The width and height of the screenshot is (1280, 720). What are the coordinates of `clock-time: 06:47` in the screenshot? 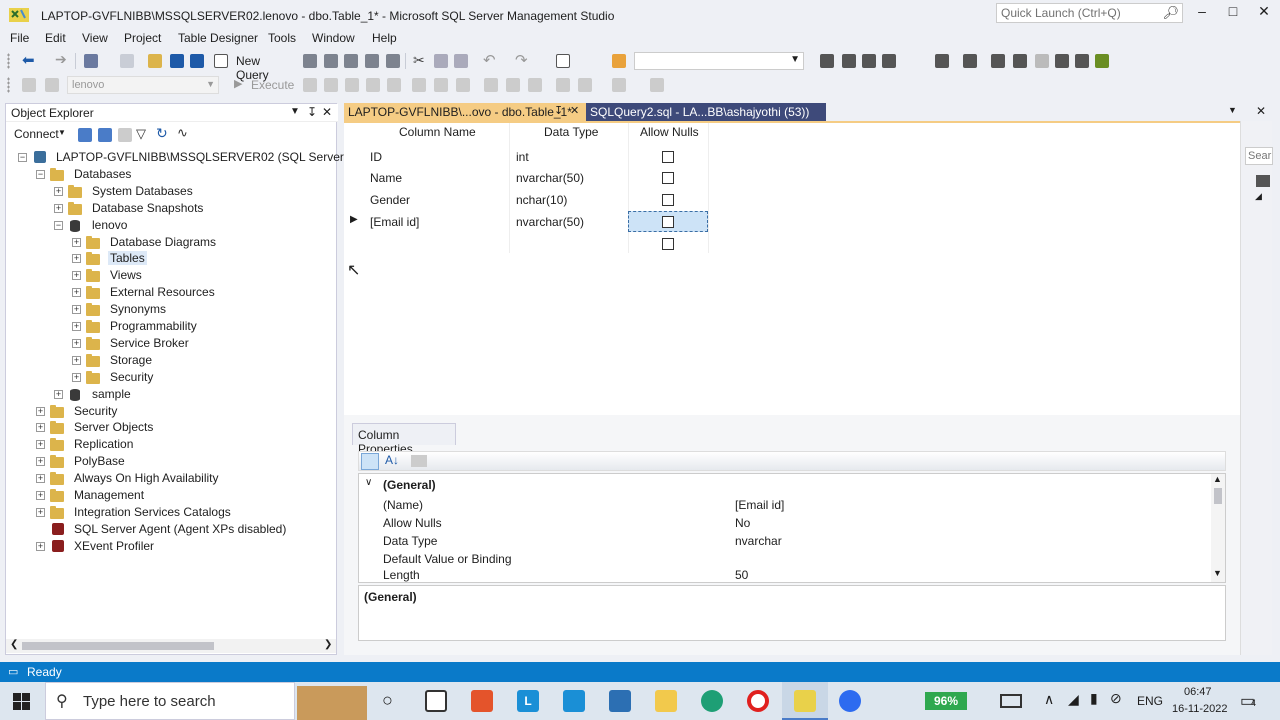 It's located at (1198, 692).